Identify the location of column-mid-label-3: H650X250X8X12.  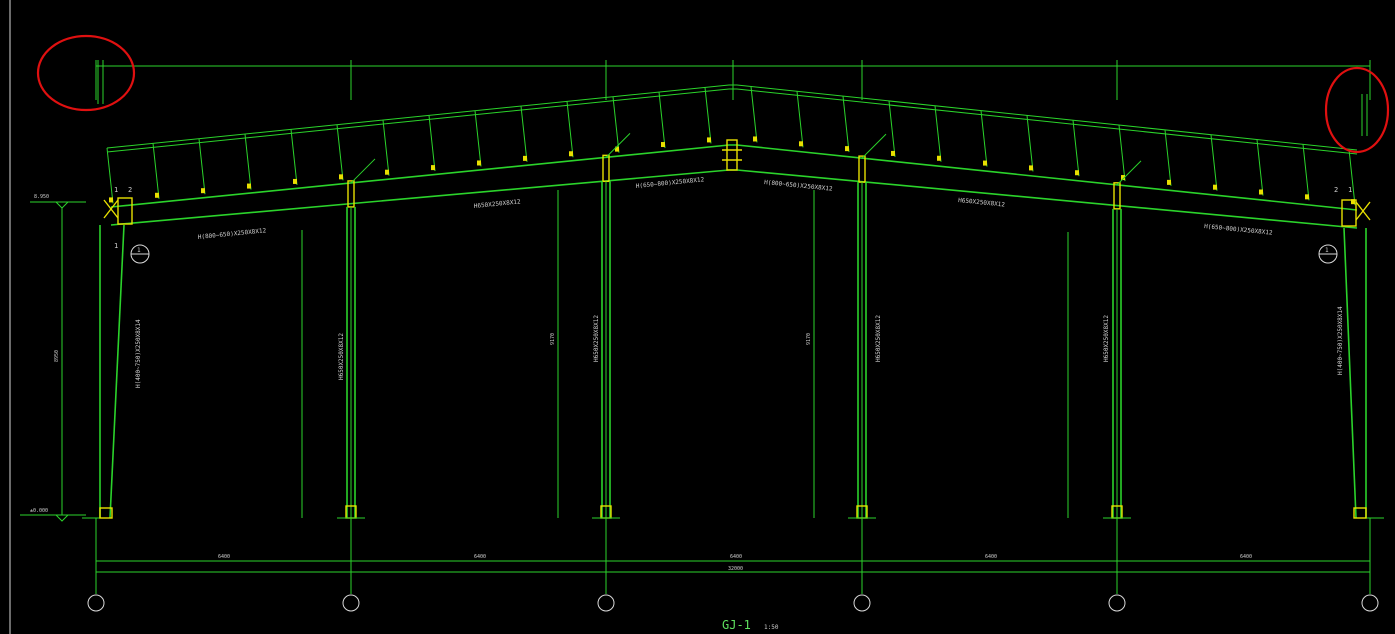
(878, 338).